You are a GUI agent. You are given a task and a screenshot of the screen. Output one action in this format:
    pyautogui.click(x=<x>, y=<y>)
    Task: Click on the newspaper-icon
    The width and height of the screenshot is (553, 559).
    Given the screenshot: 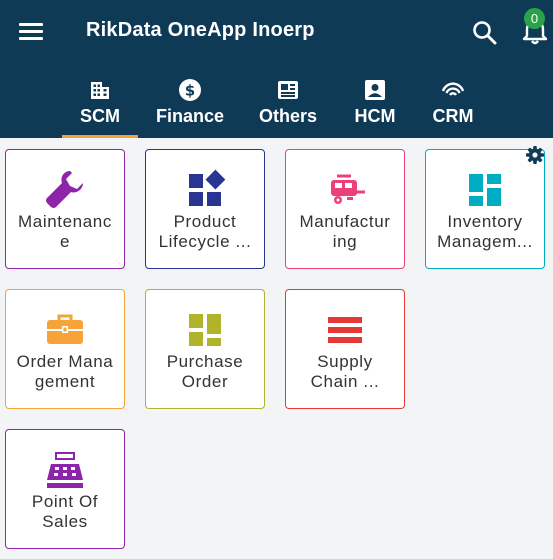 What is the action you would take?
    pyautogui.click(x=288, y=90)
    